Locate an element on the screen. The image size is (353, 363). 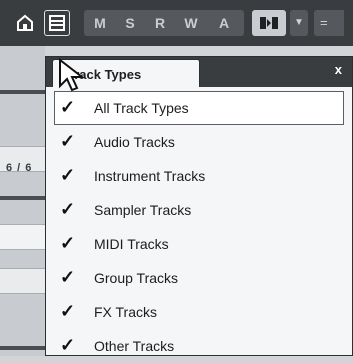
item-label: Instrument Tracks is located at coordinates (150, 176).